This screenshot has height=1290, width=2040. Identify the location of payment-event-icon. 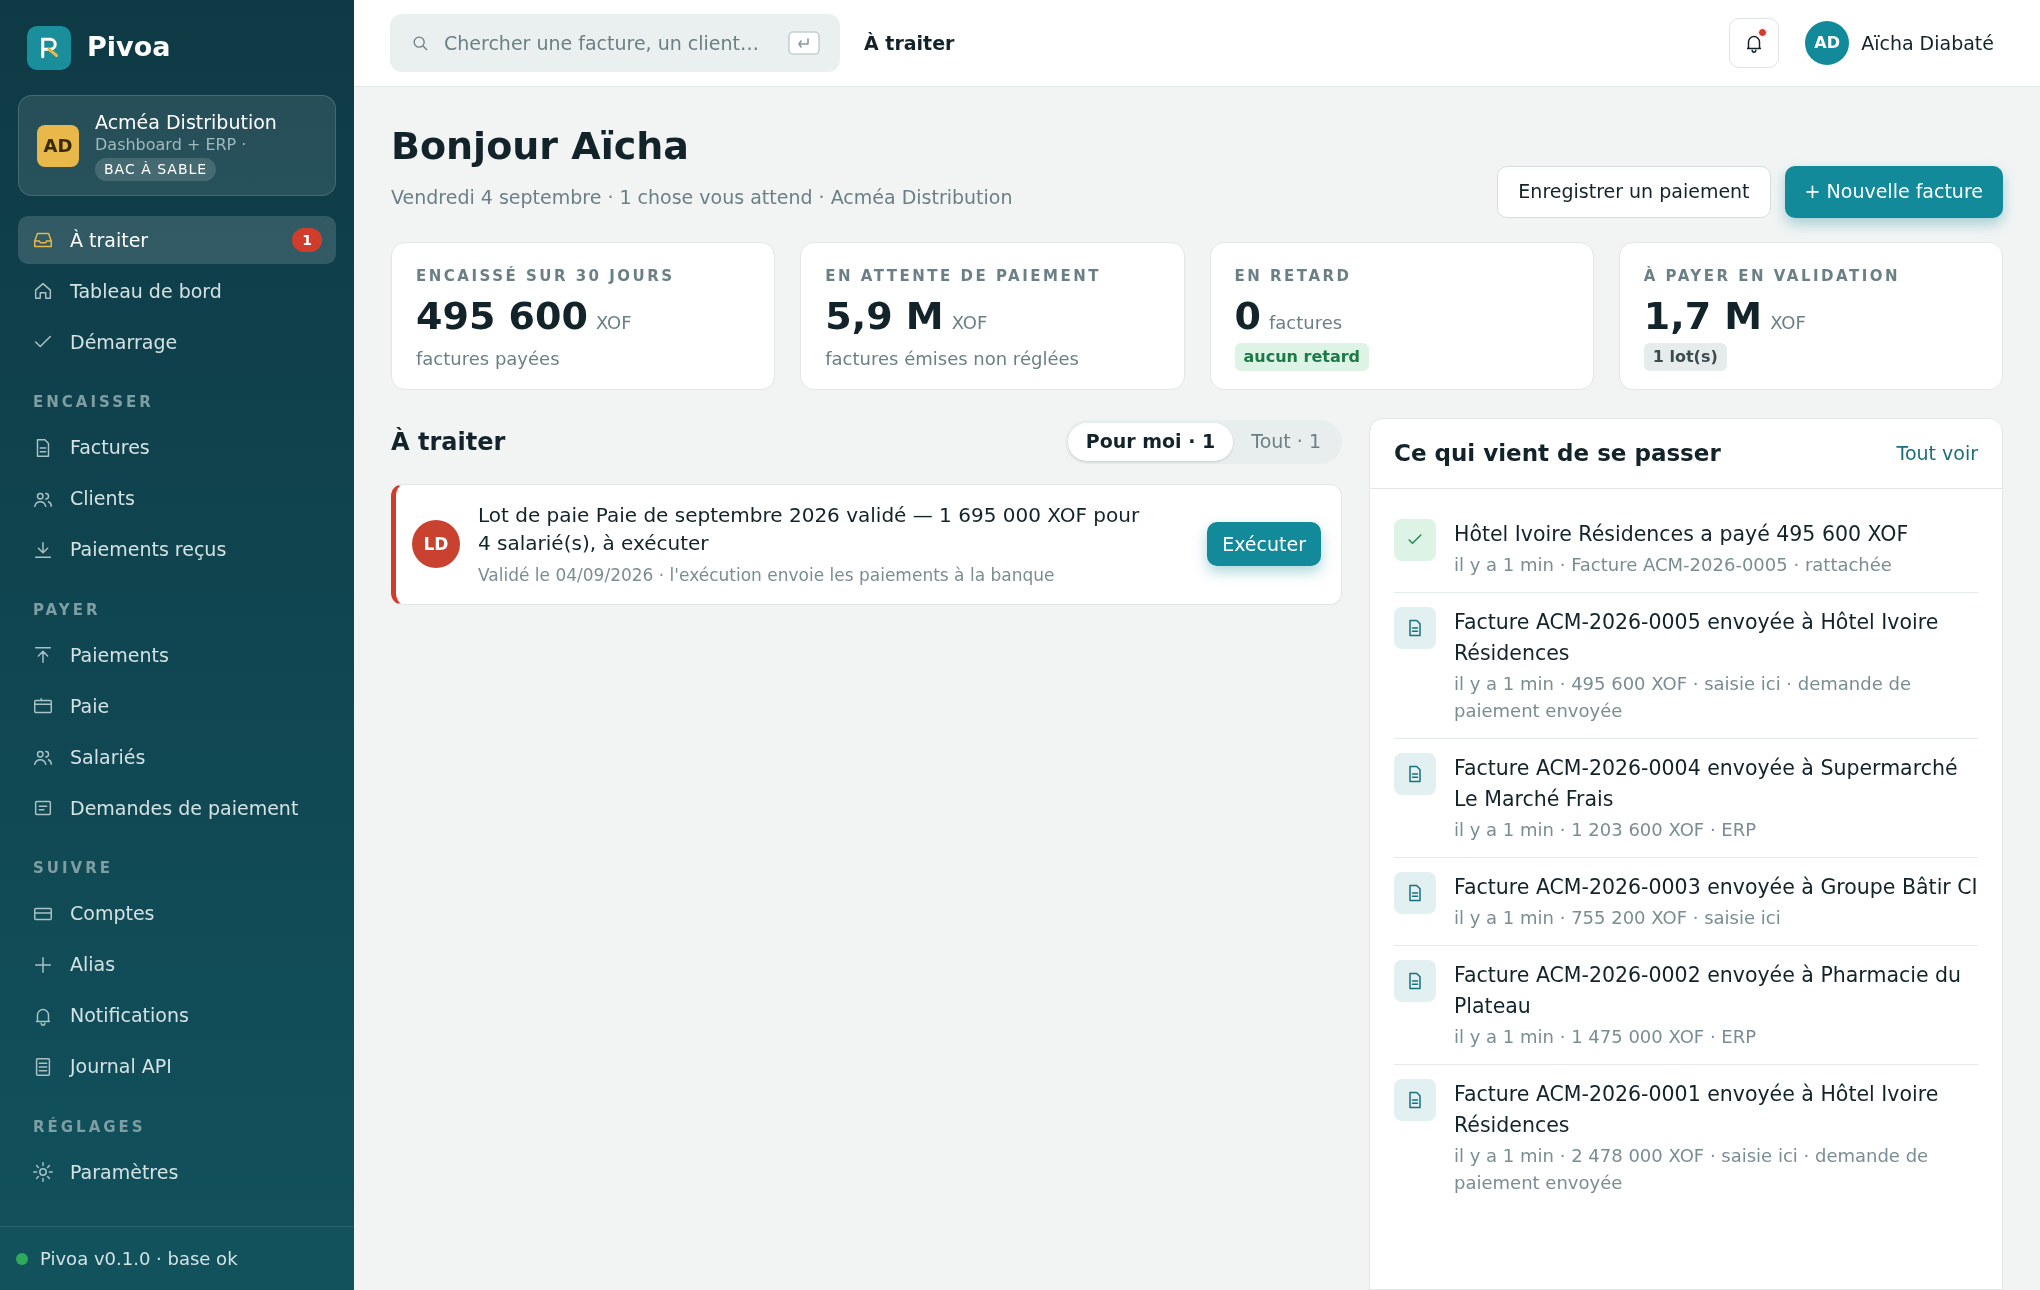
(1415, 539).